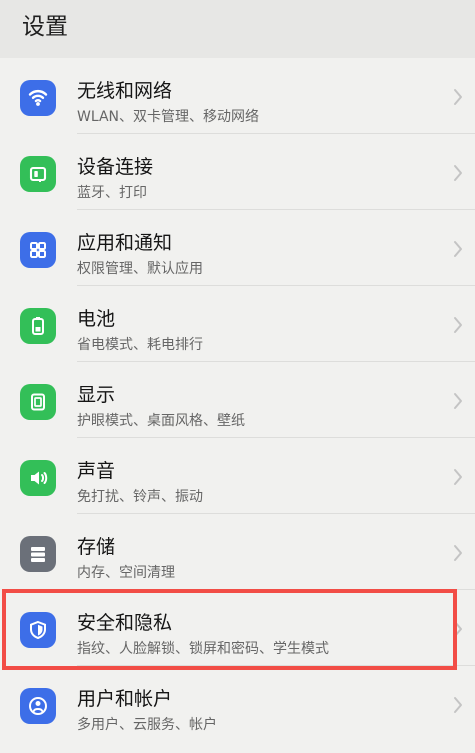 The width and height of the screenshot is (475, 753). I want to click on sound-icon, so click(38, 478).